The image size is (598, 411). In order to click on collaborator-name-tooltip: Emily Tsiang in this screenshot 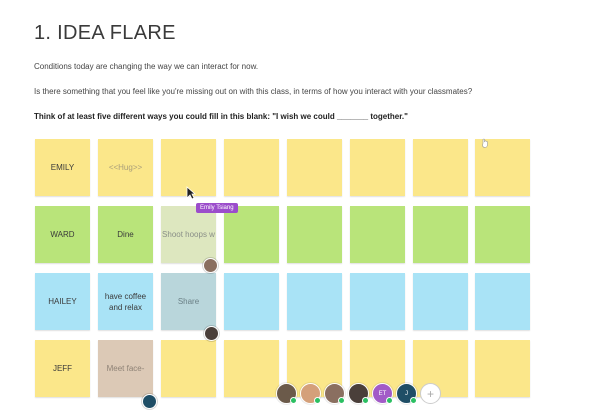, I will do `click(217, 208)`.